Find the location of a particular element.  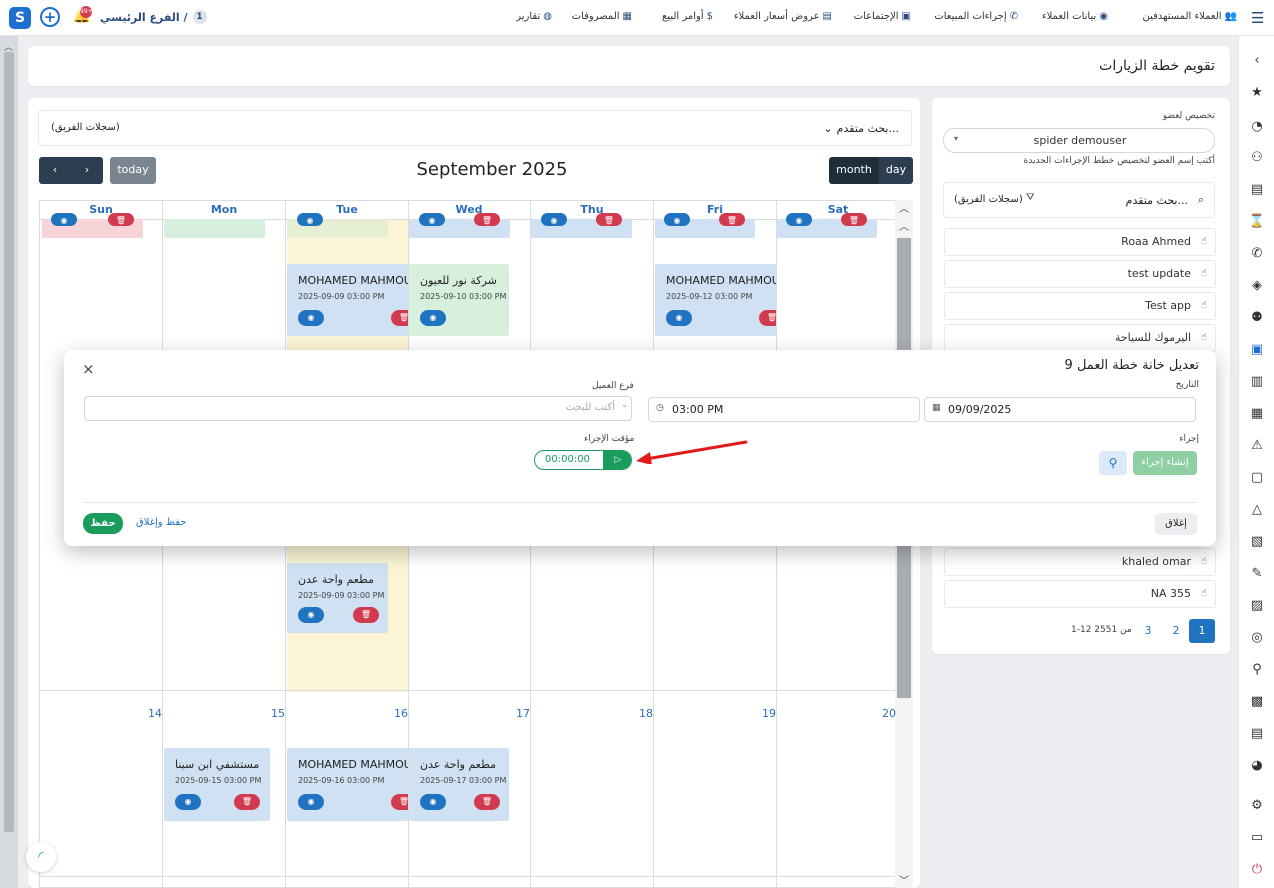

save-button: حفظ is located at coordinates (103, 523).